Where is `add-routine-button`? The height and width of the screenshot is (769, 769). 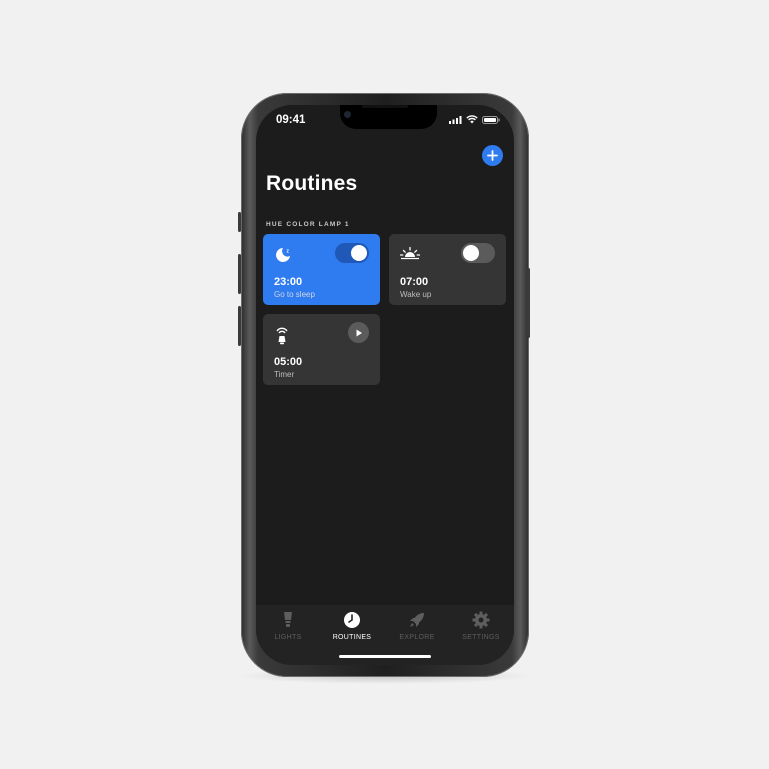
add-routine-button is located at coordinates (492, 155).